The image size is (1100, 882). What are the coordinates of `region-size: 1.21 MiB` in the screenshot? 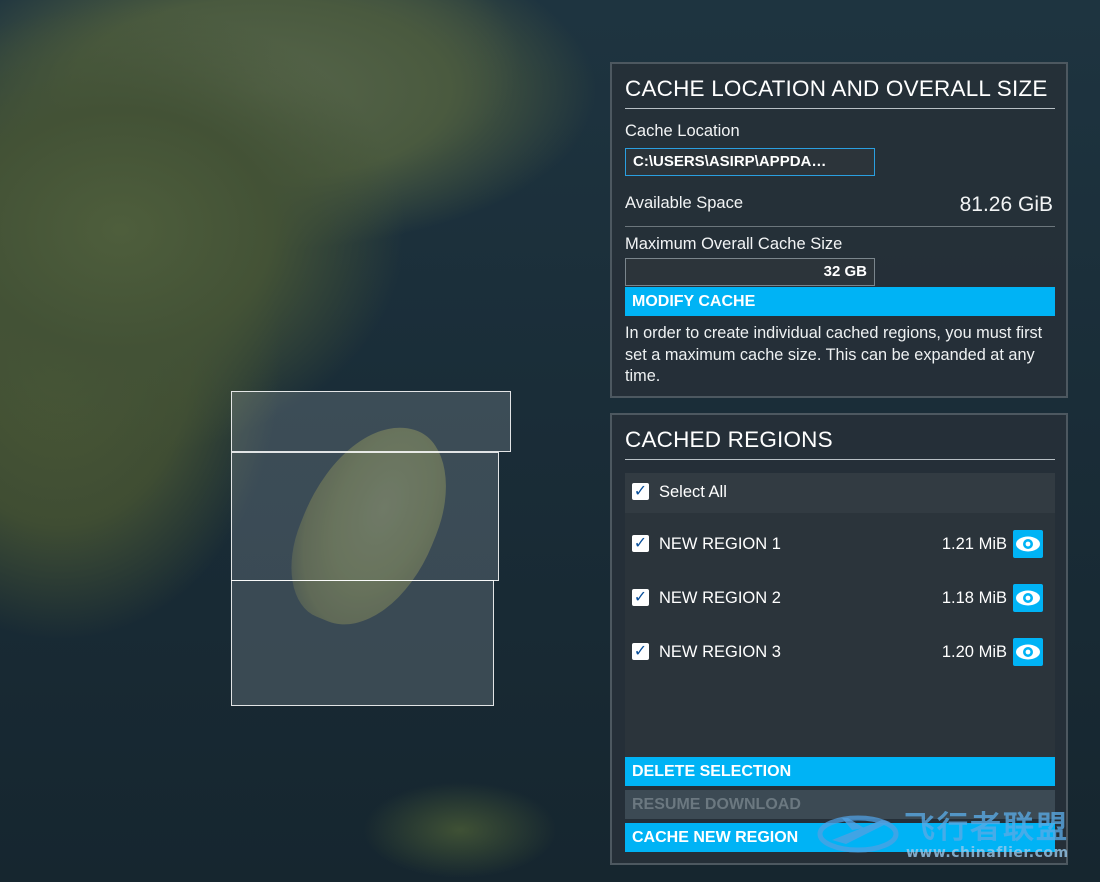 It's located at (974, 544).